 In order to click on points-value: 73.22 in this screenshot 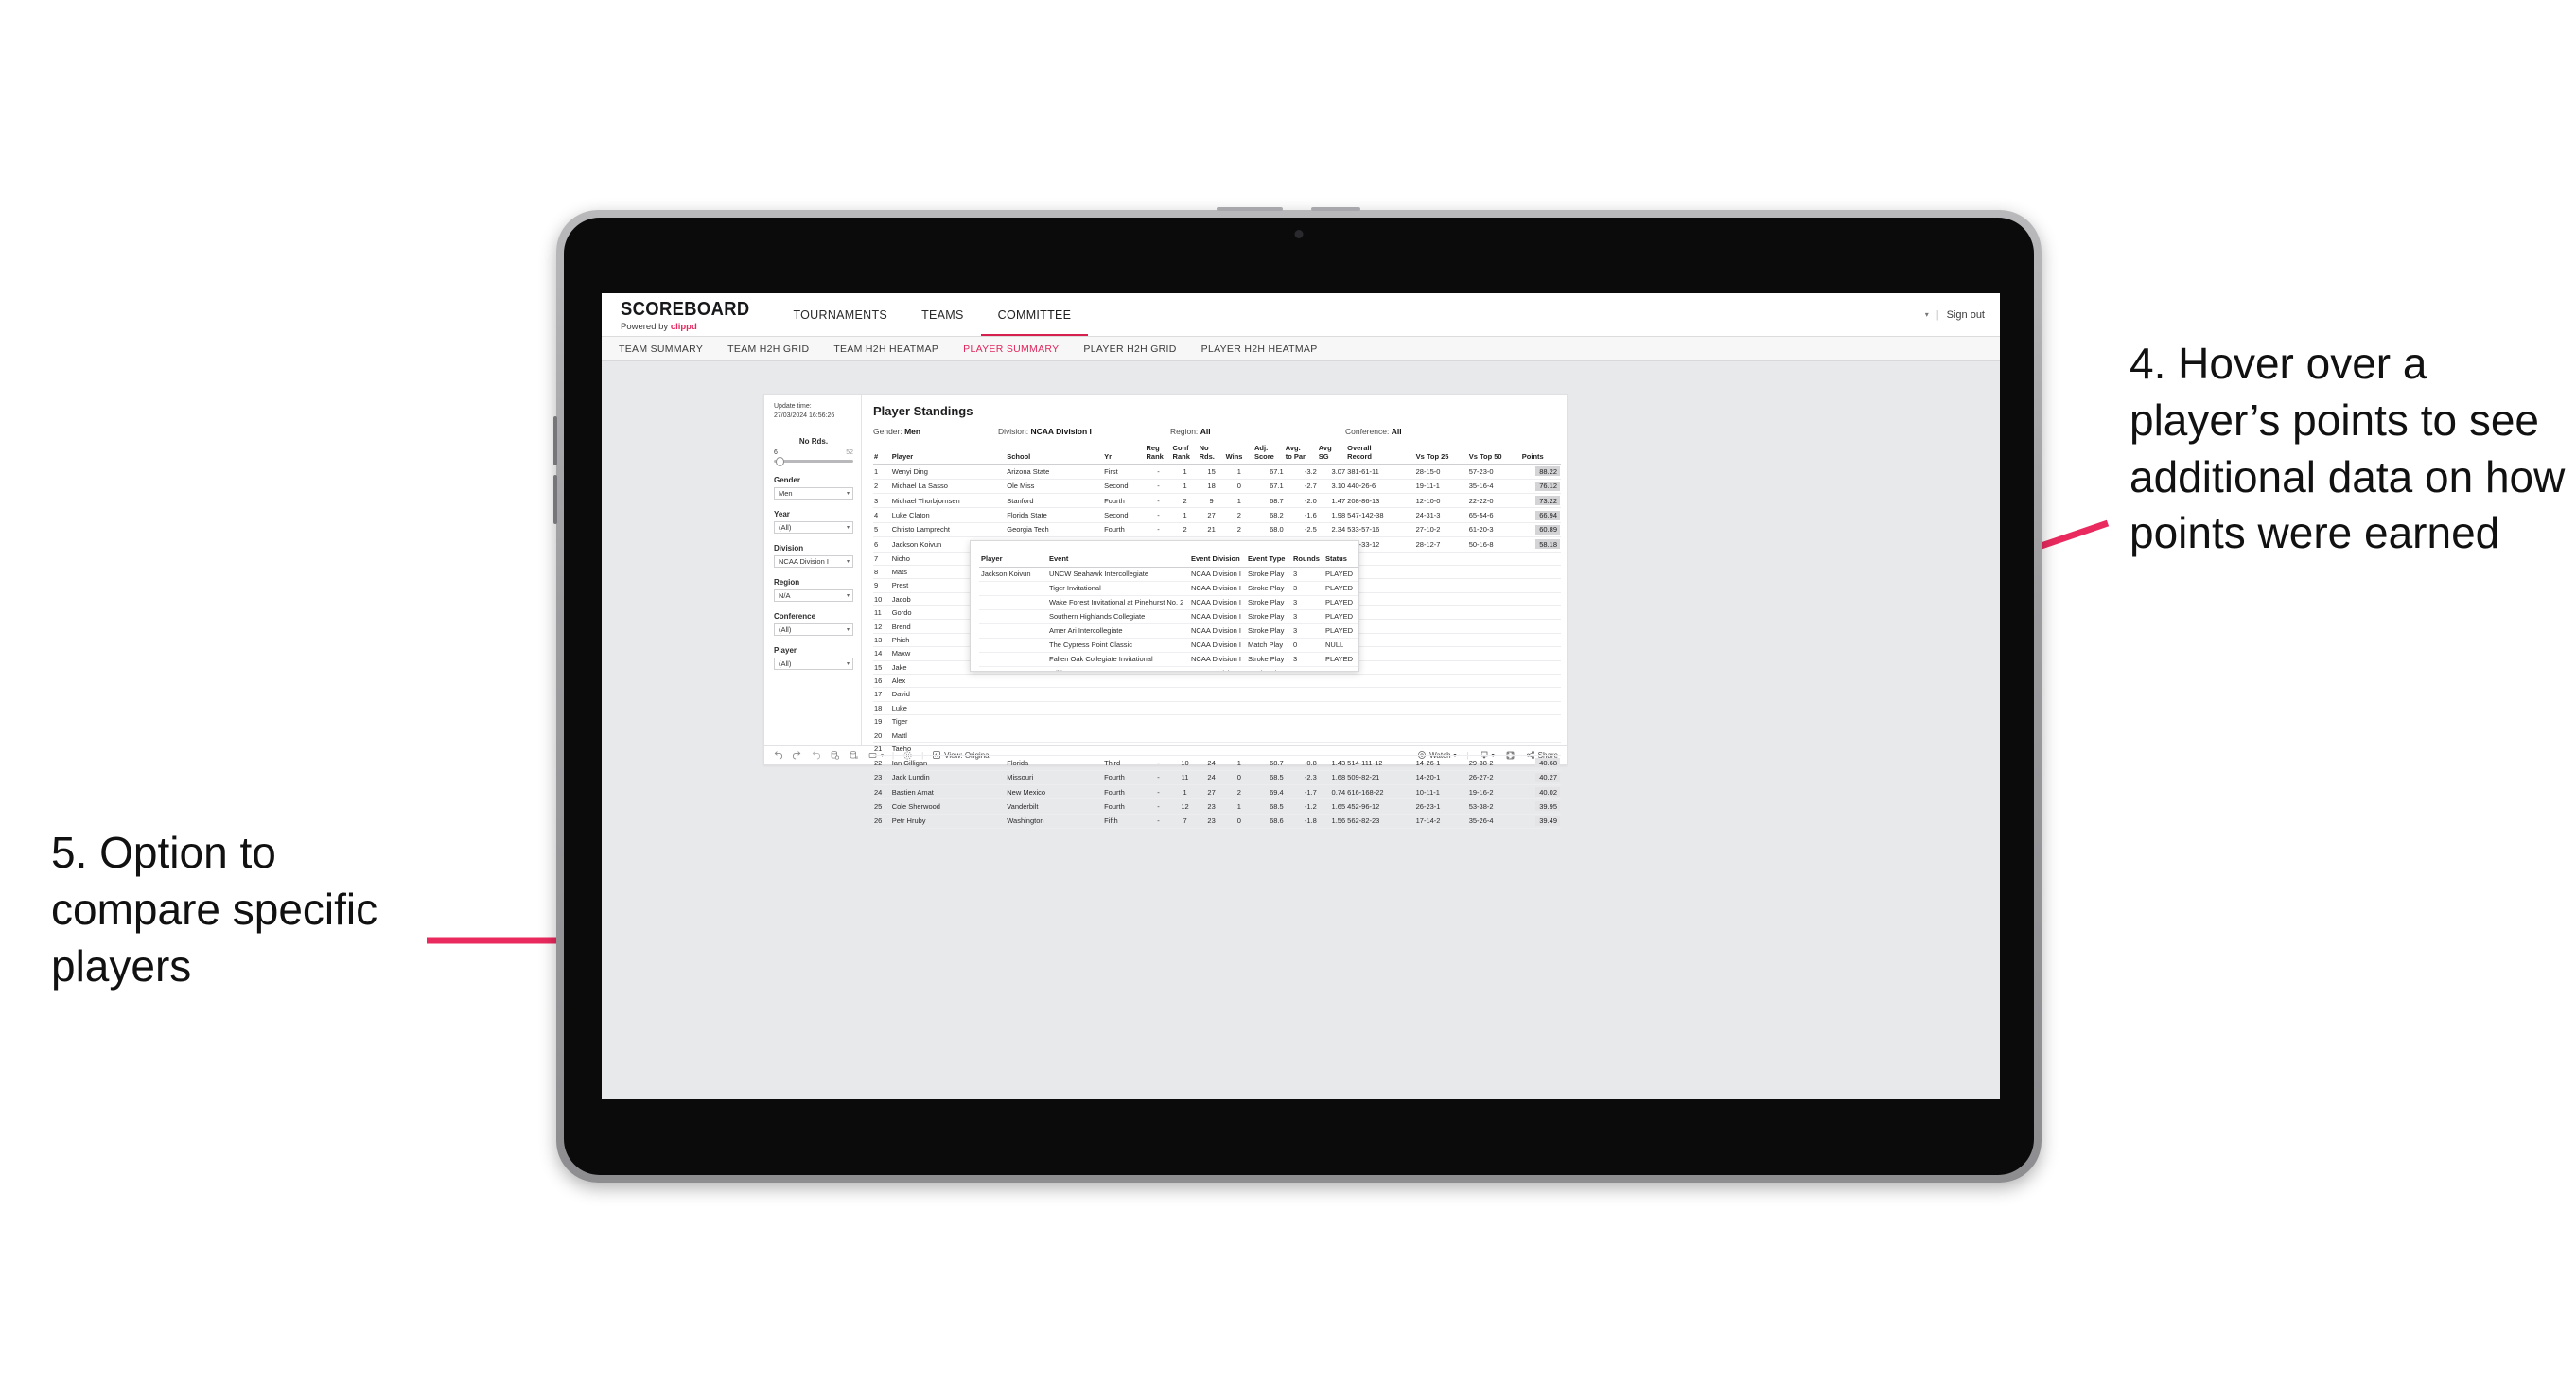, I will do `click(1548, 501)`.